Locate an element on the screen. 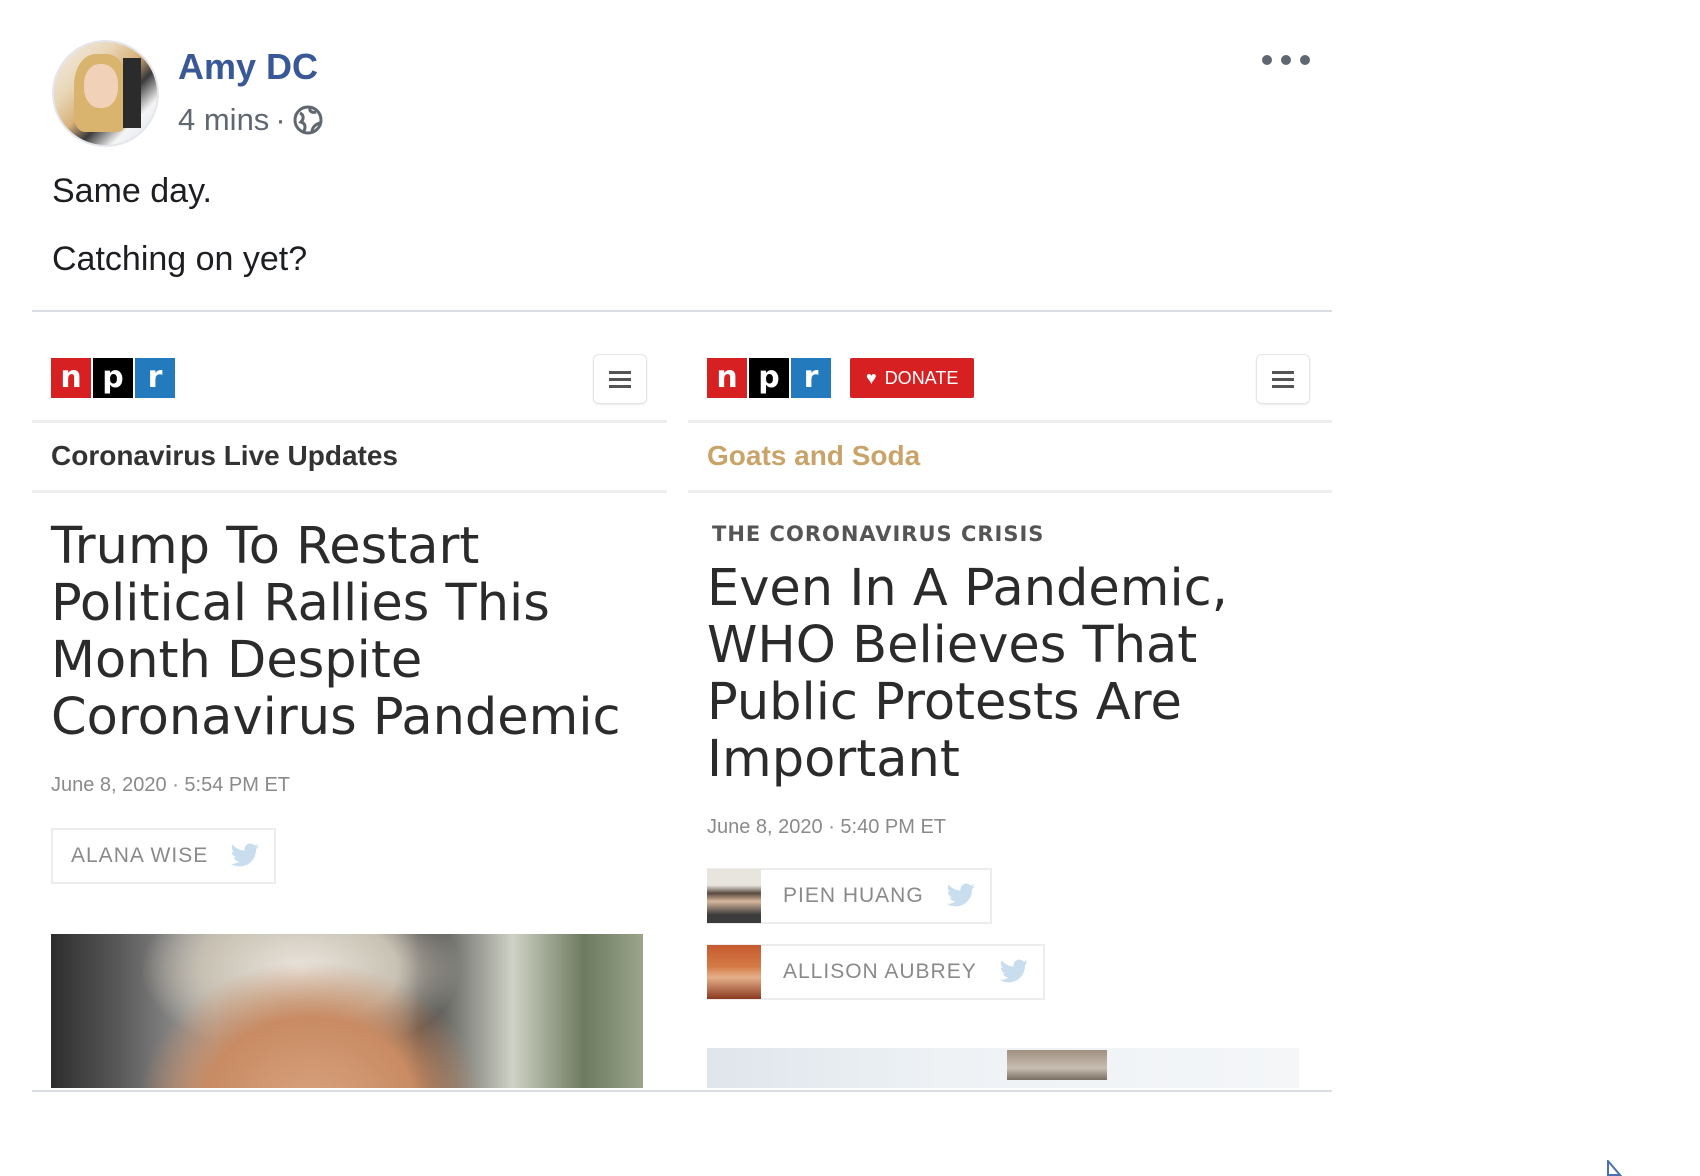 Image resolution: width=1700 pixels, height=1176 pixels. donate-button: ♥ DONATE is located at coordinates (912, 378).